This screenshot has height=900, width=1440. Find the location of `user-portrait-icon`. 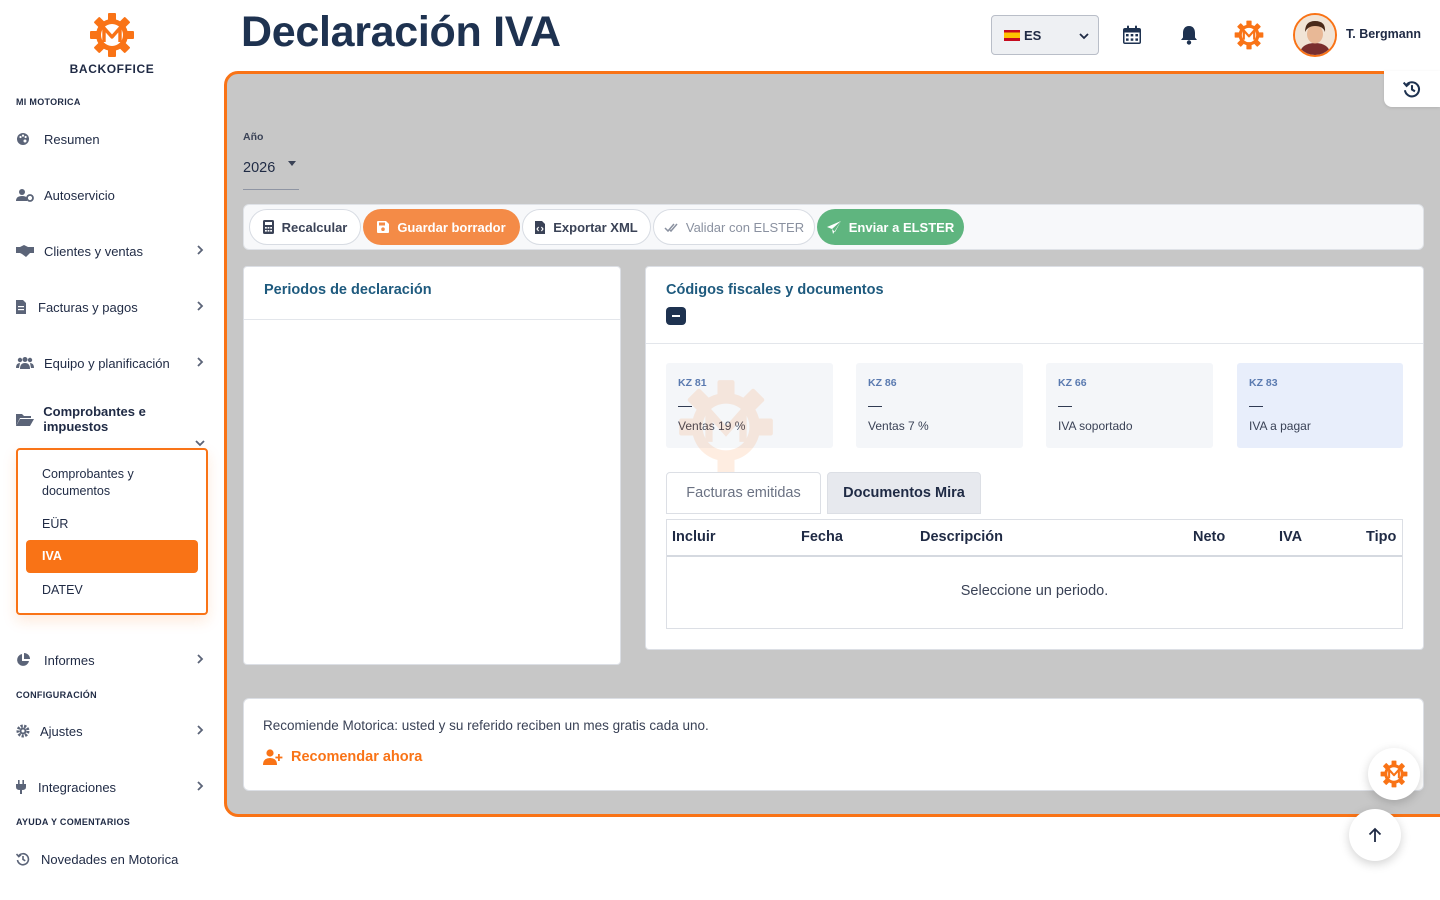

user-portrait-icon is located at coordinates (1315, 35).